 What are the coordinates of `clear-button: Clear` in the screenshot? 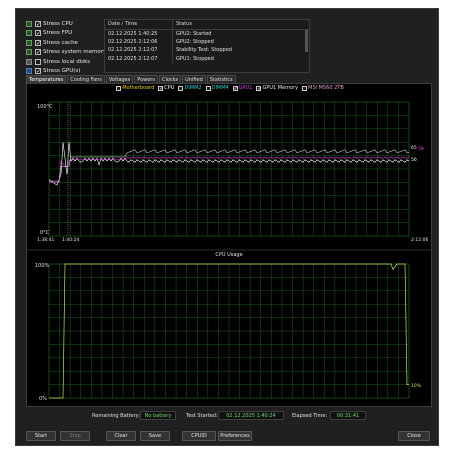 It's located at (121, 436).